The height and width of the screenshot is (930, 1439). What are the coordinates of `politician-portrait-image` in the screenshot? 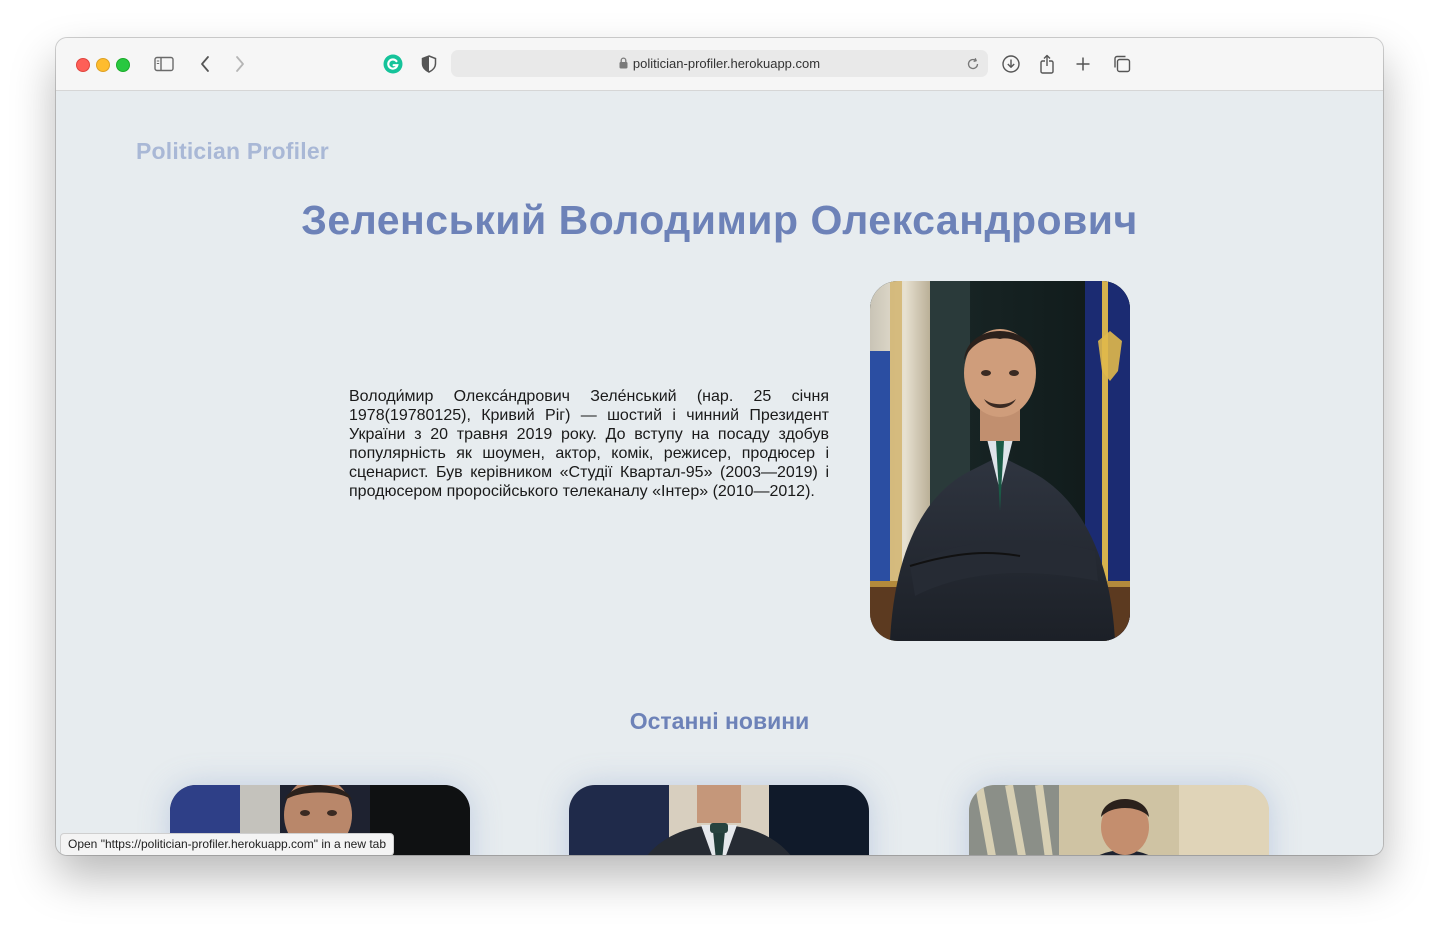 It's located at (1000, 461).